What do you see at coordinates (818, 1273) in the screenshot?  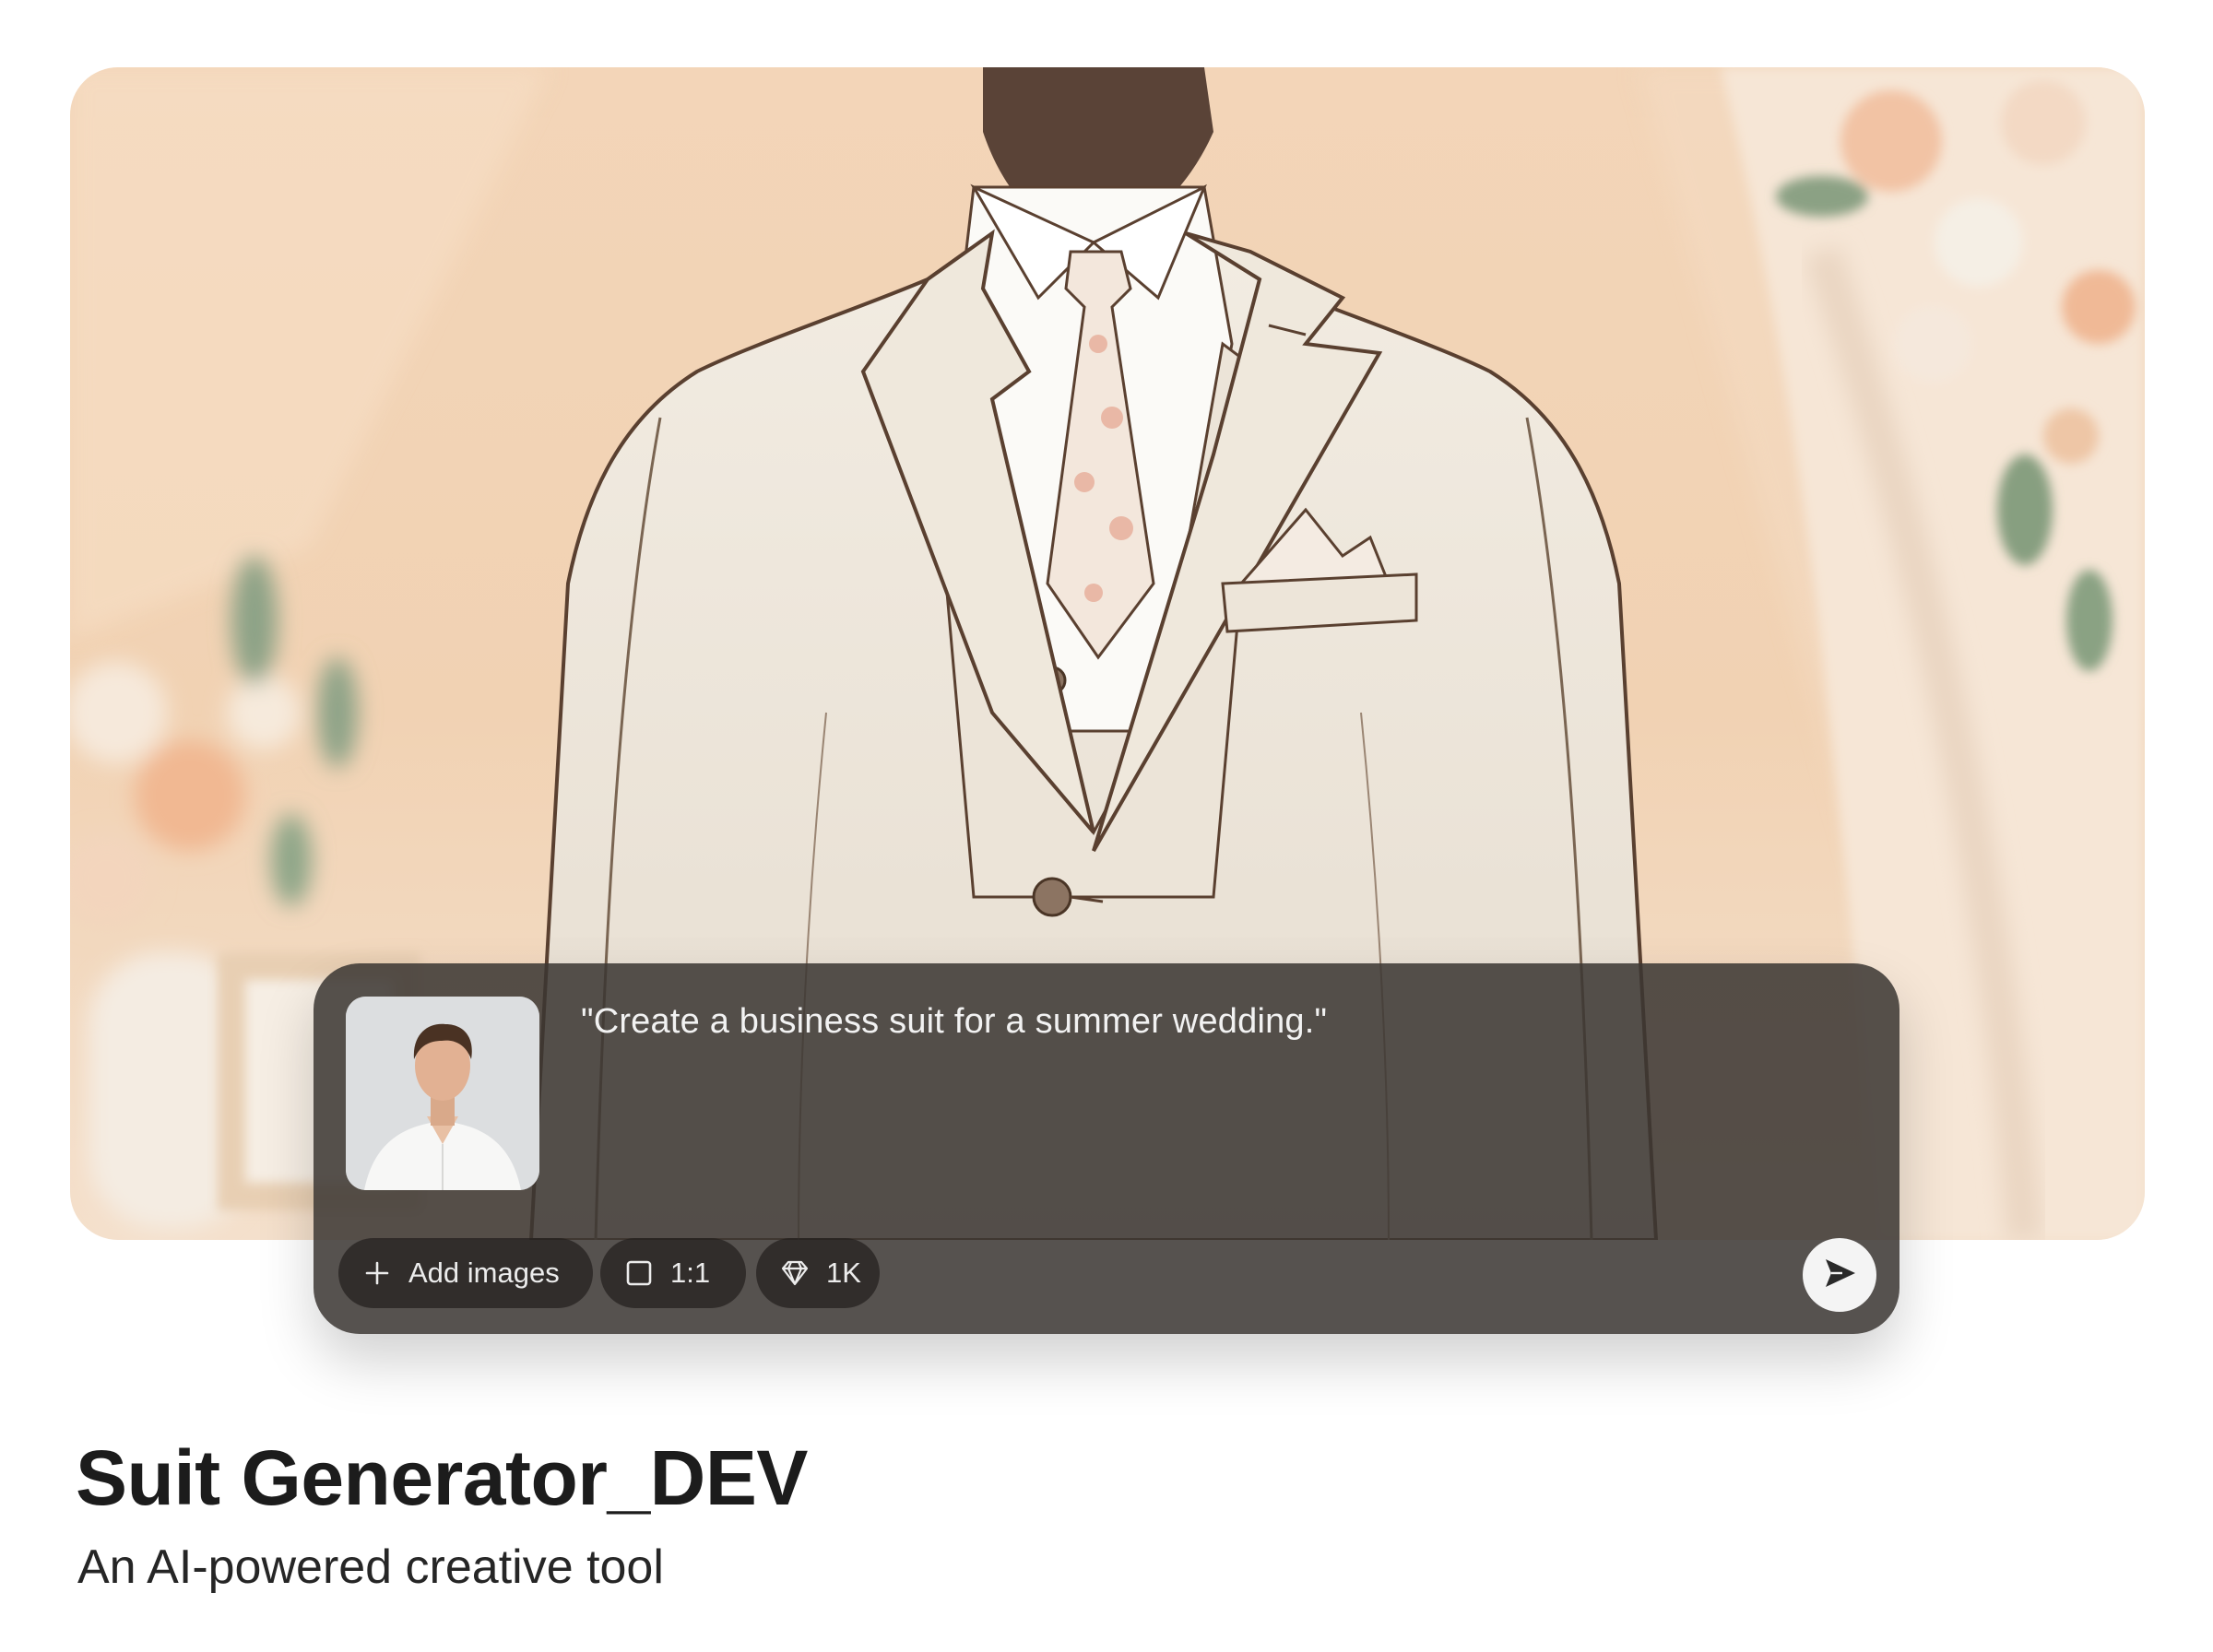 I see `resolution-button: 1K` at bounding box center [818, 1273].